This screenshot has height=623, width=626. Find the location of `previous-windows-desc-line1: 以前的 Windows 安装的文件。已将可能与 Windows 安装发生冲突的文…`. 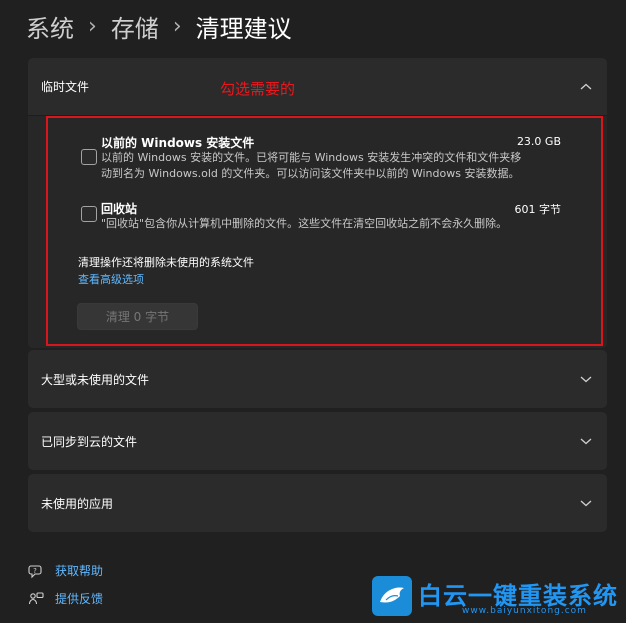

previous-windows-desc-line1: 以前的 Windows 安装的文件。已将可能与 Windows 安装发生冲突的文… is located at coordinates (311, 157).